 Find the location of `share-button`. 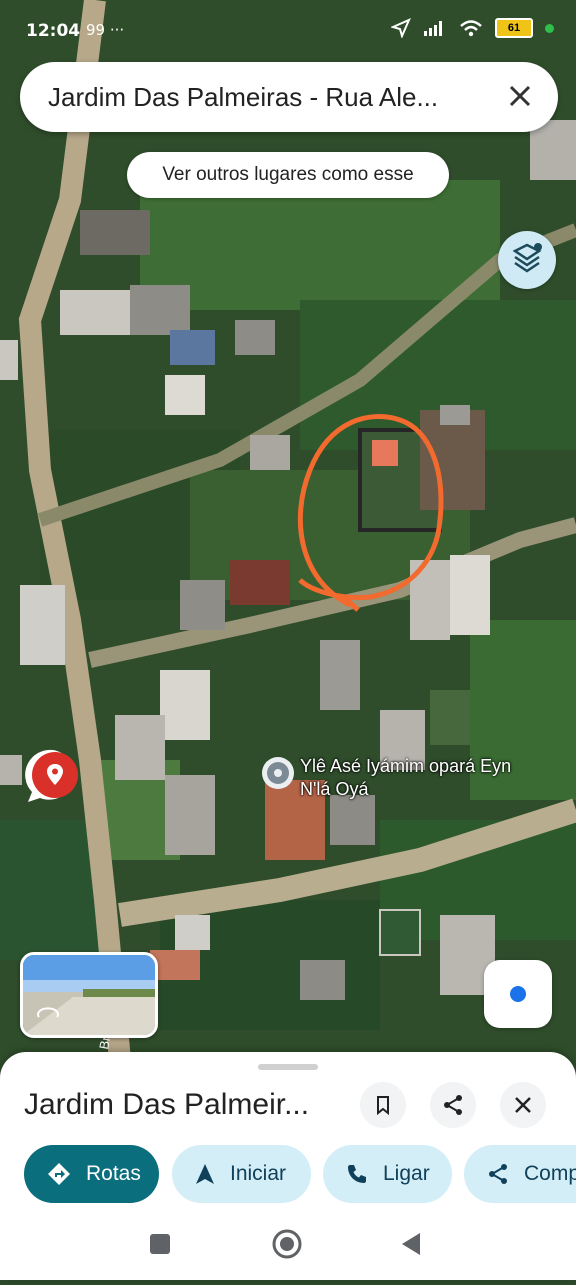

share-button is located at coordinates (453, 1105).